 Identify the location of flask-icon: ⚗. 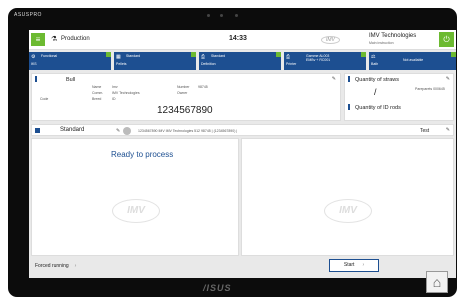
(54, 39).